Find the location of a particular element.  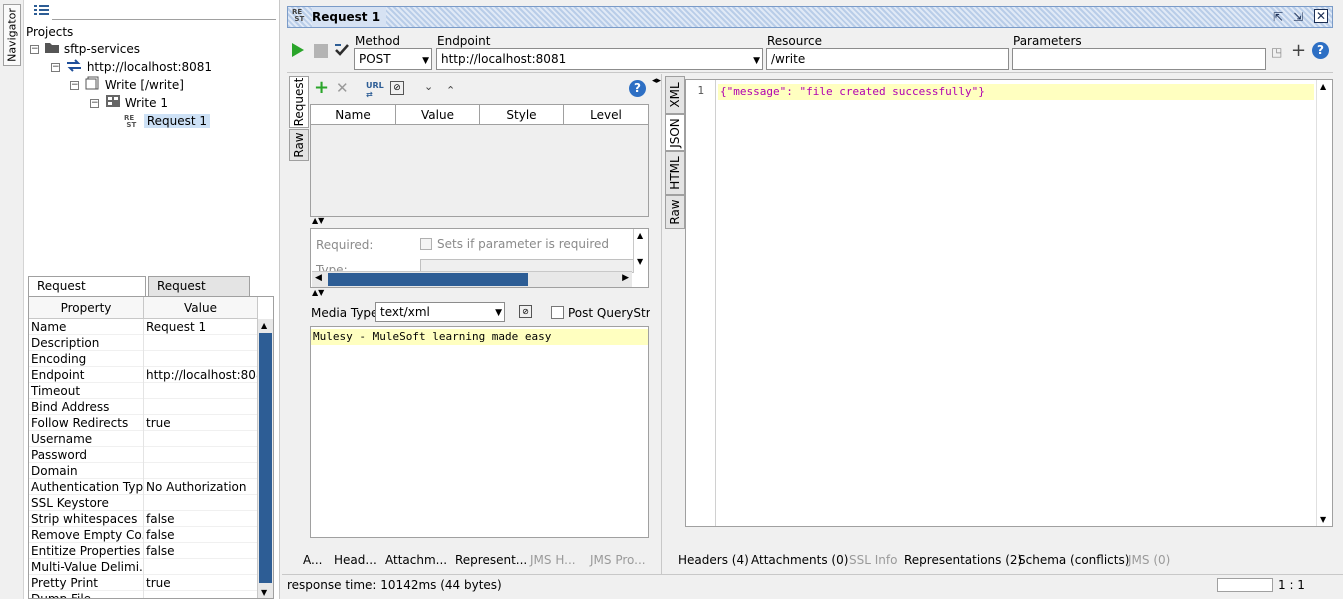

tree-item-method: Write 1 is located at coordinates (136, 103).